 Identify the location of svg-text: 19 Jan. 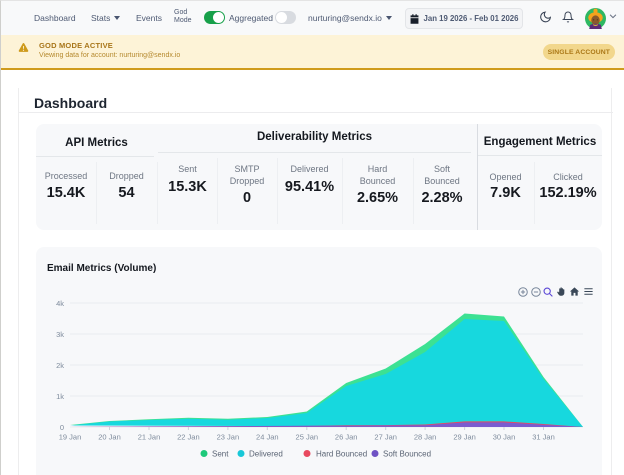
(70, 437).